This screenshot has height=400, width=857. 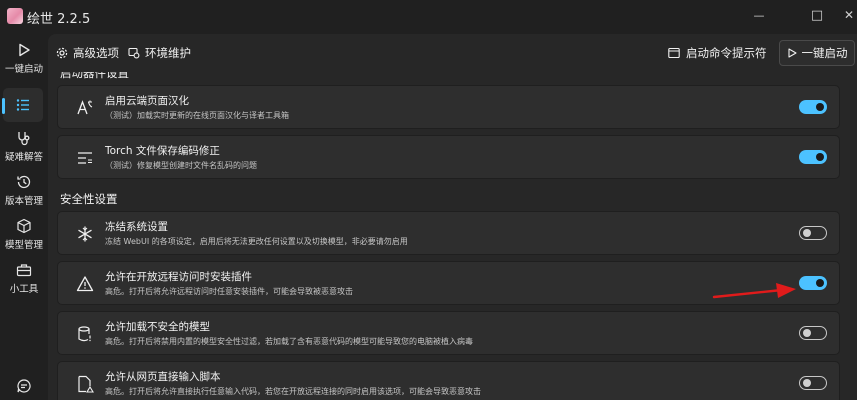 What do you see at coordinates (813, 233) in the screenshot?
I see `freeze-settings-toggle` at bounding box center [813, 233].